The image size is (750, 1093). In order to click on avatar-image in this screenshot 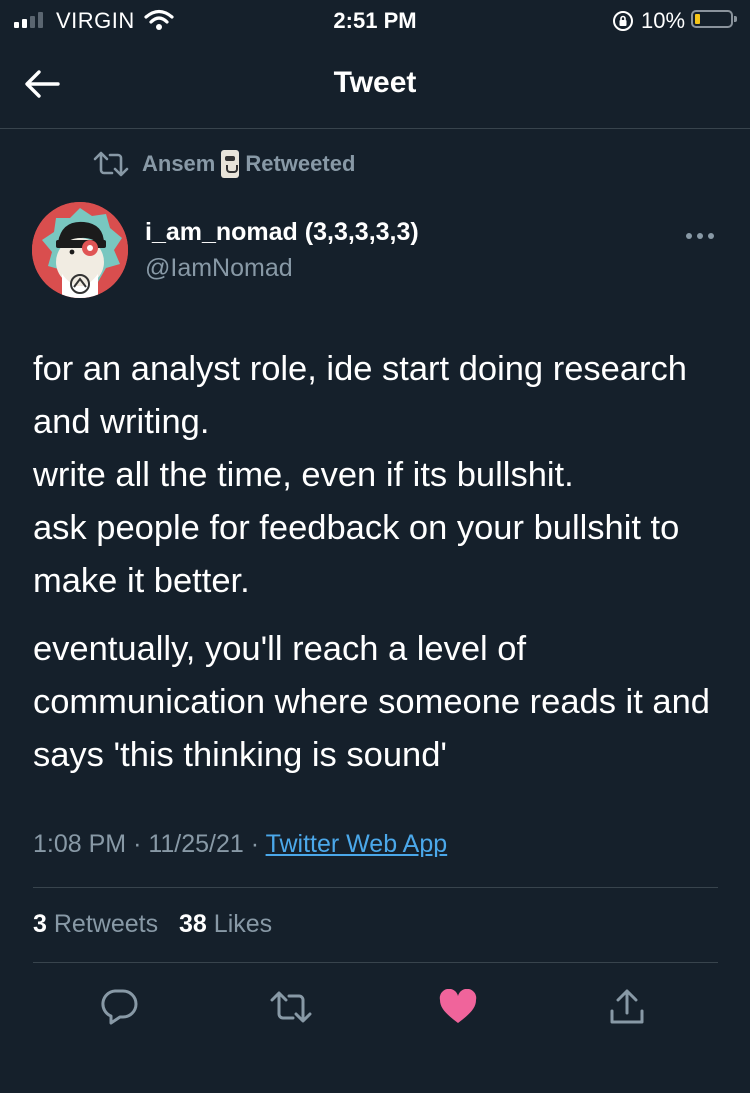, I will do `click(80, 250)`.